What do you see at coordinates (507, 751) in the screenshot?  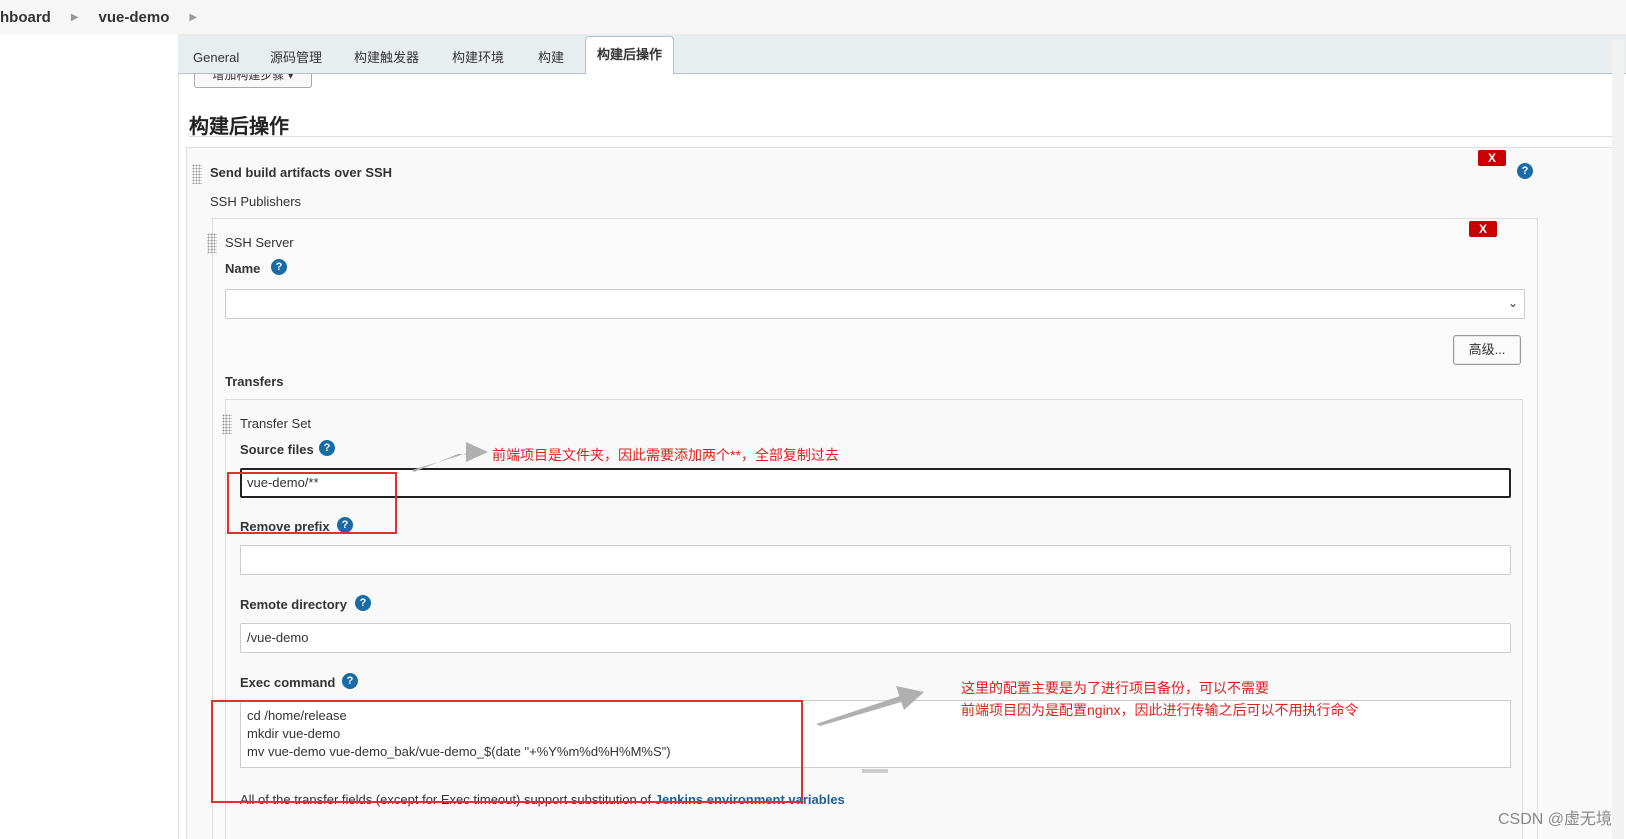 I see `highlight-box-exec-command` at bounding box center [507, 751].